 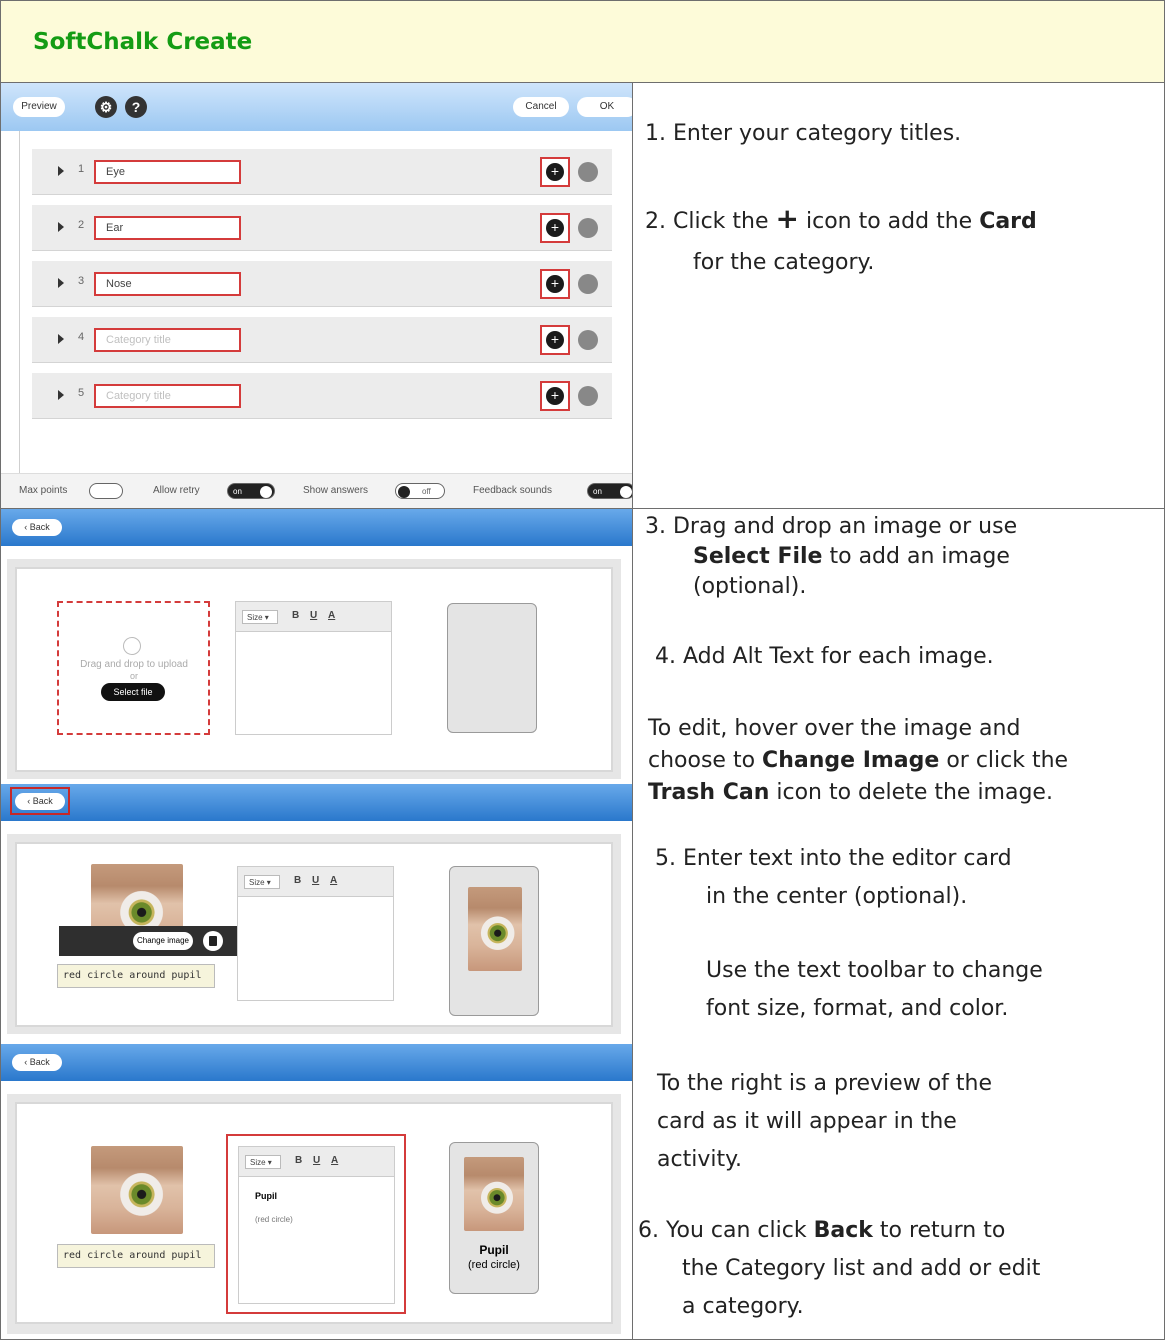 I want to click on category-row: 1 Eye +, so click(x=322, y=172).